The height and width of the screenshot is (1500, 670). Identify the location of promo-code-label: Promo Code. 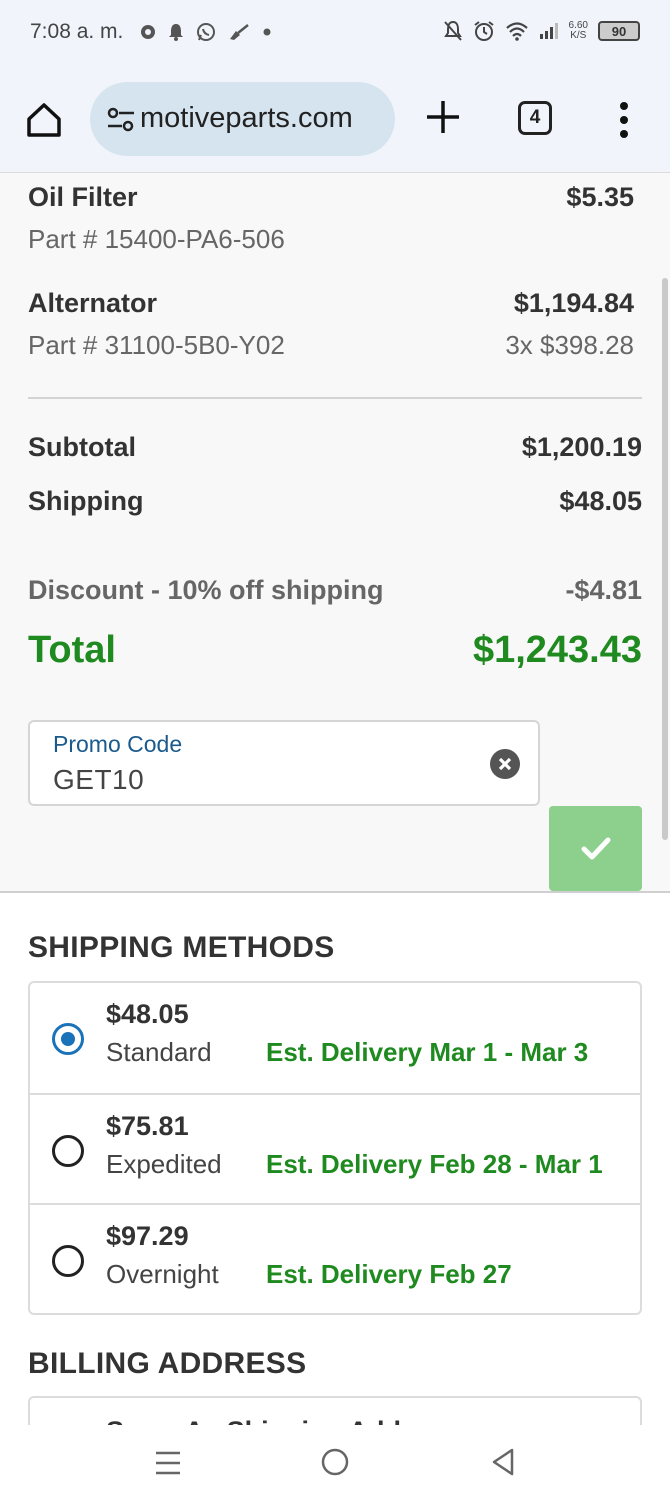
(118, 744).